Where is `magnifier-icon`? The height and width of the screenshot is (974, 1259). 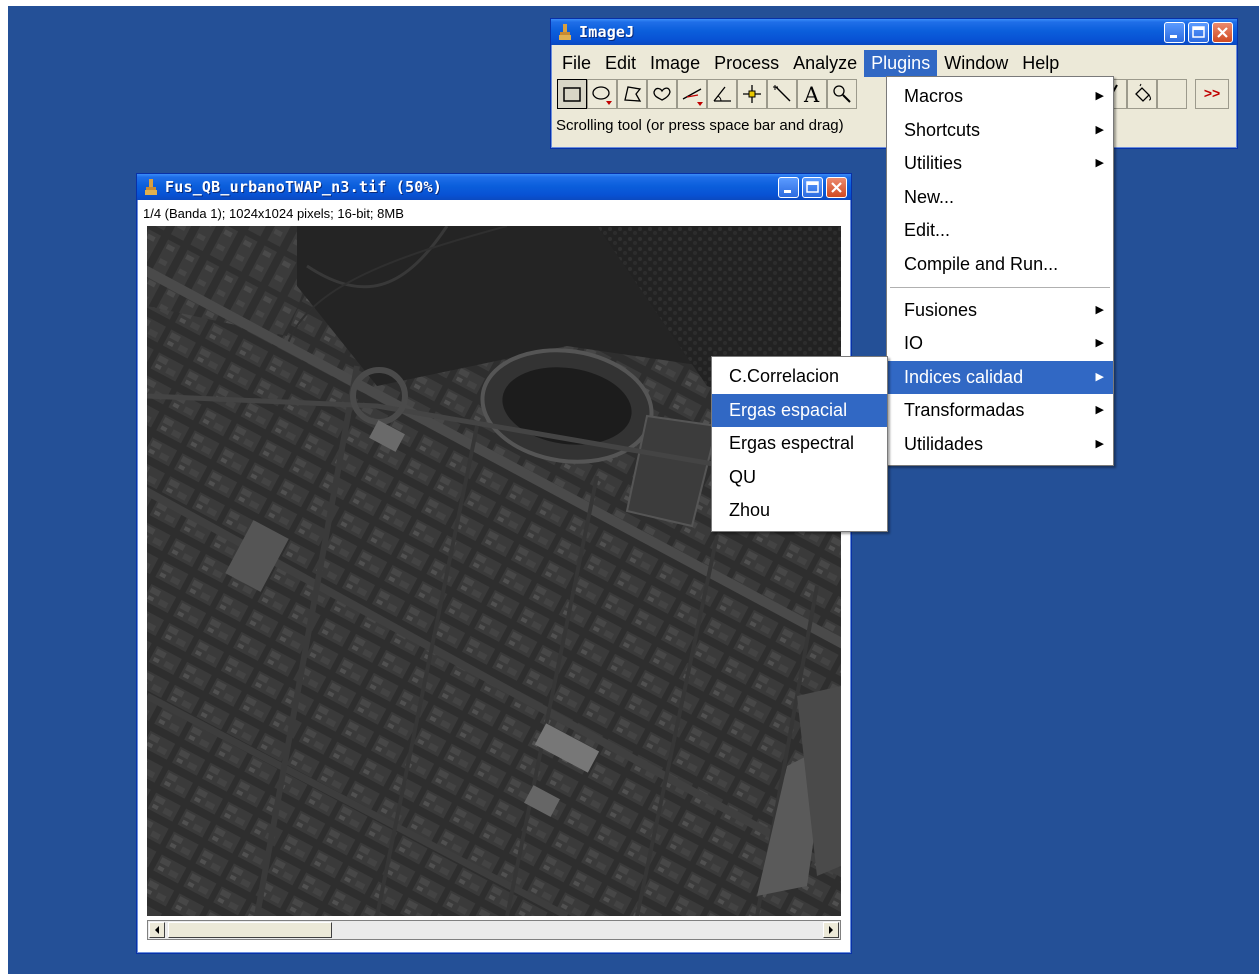
magnifier-icon is located at coordinates (842, 94).